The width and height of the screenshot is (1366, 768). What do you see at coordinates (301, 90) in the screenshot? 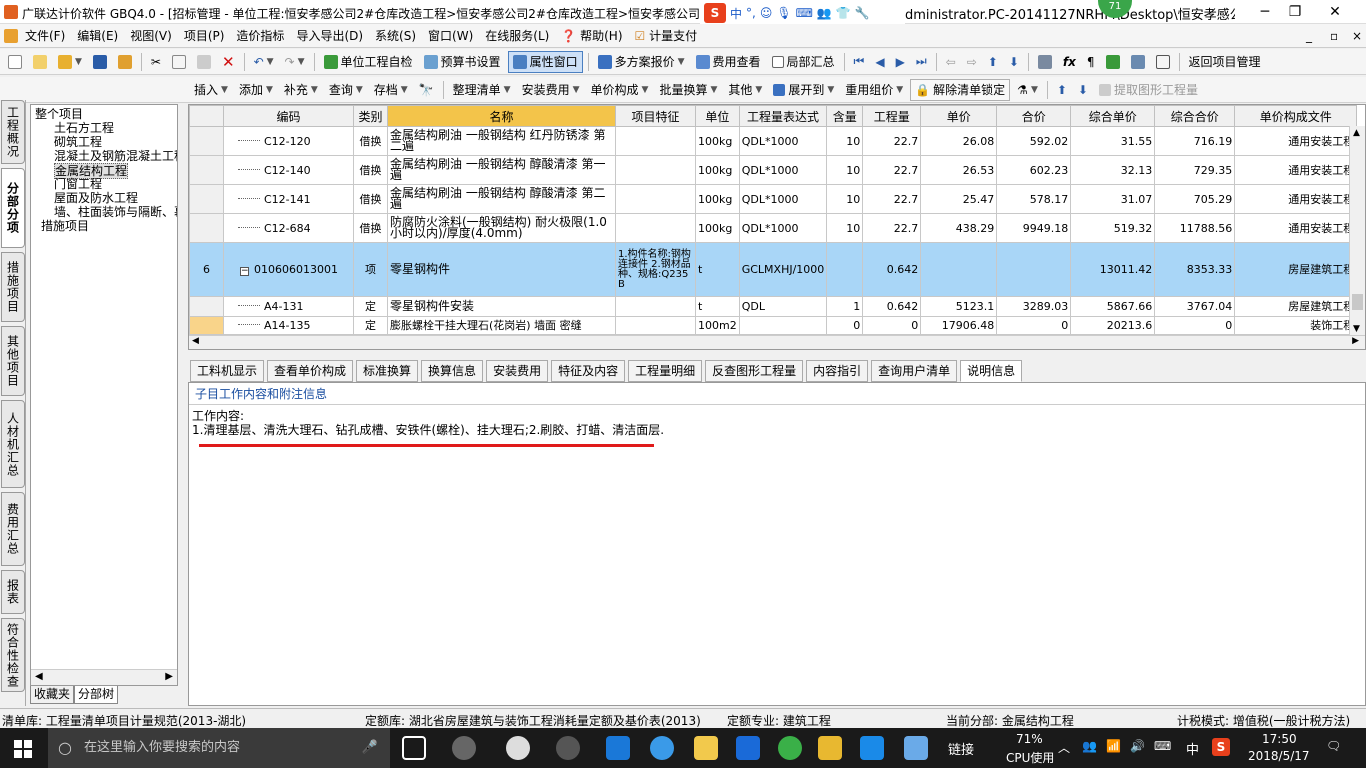
I see `supplement-button: 补充 ▼` at bounding box center [301, 90].